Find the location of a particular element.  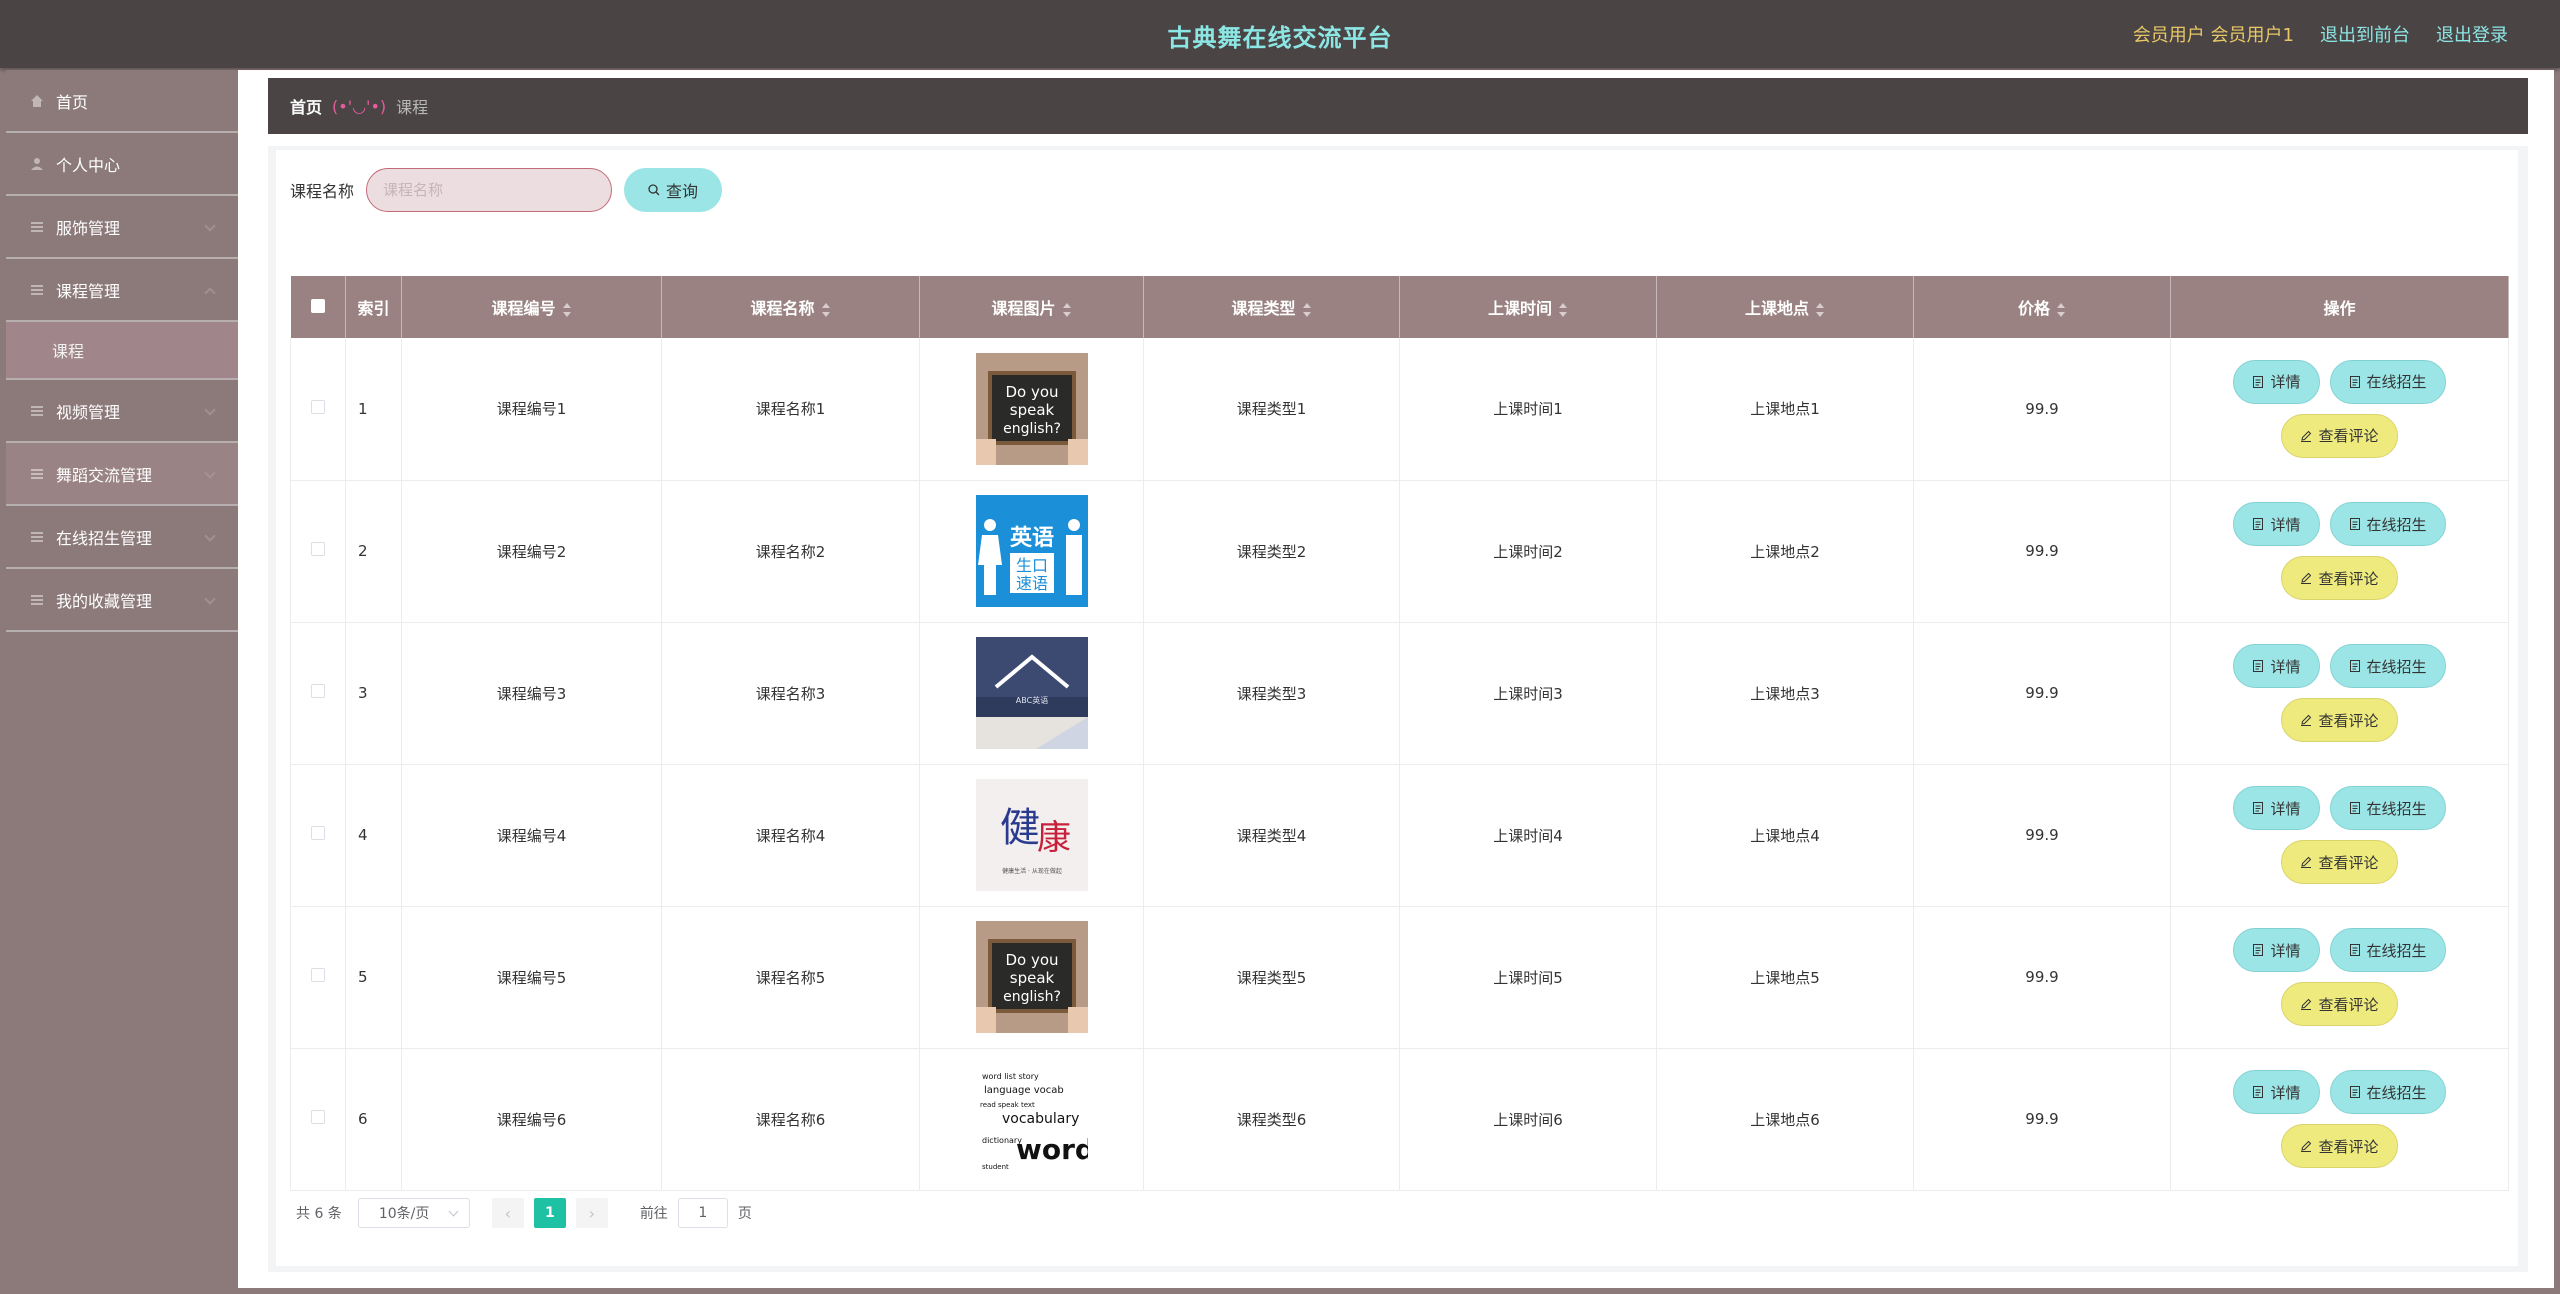

cell-course-place: 上课地点2 is located at coordinates (1785, 551).